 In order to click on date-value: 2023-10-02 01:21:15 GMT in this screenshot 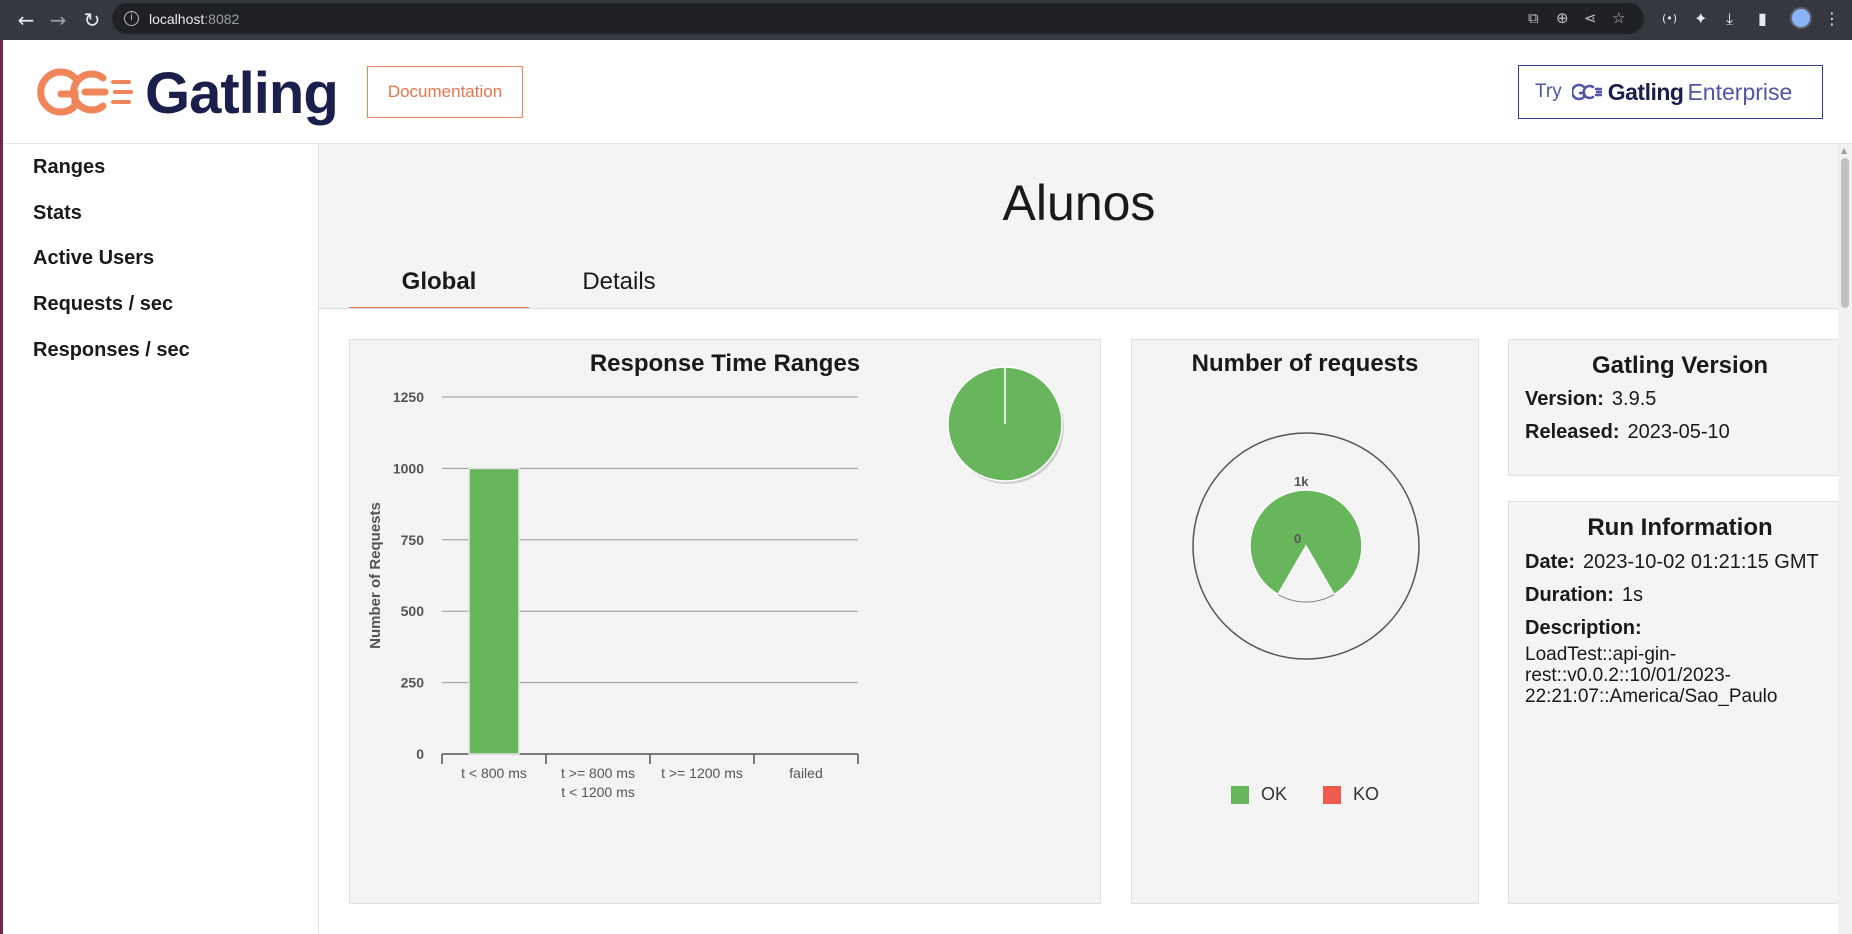, I will do `click(1701, 562)`.